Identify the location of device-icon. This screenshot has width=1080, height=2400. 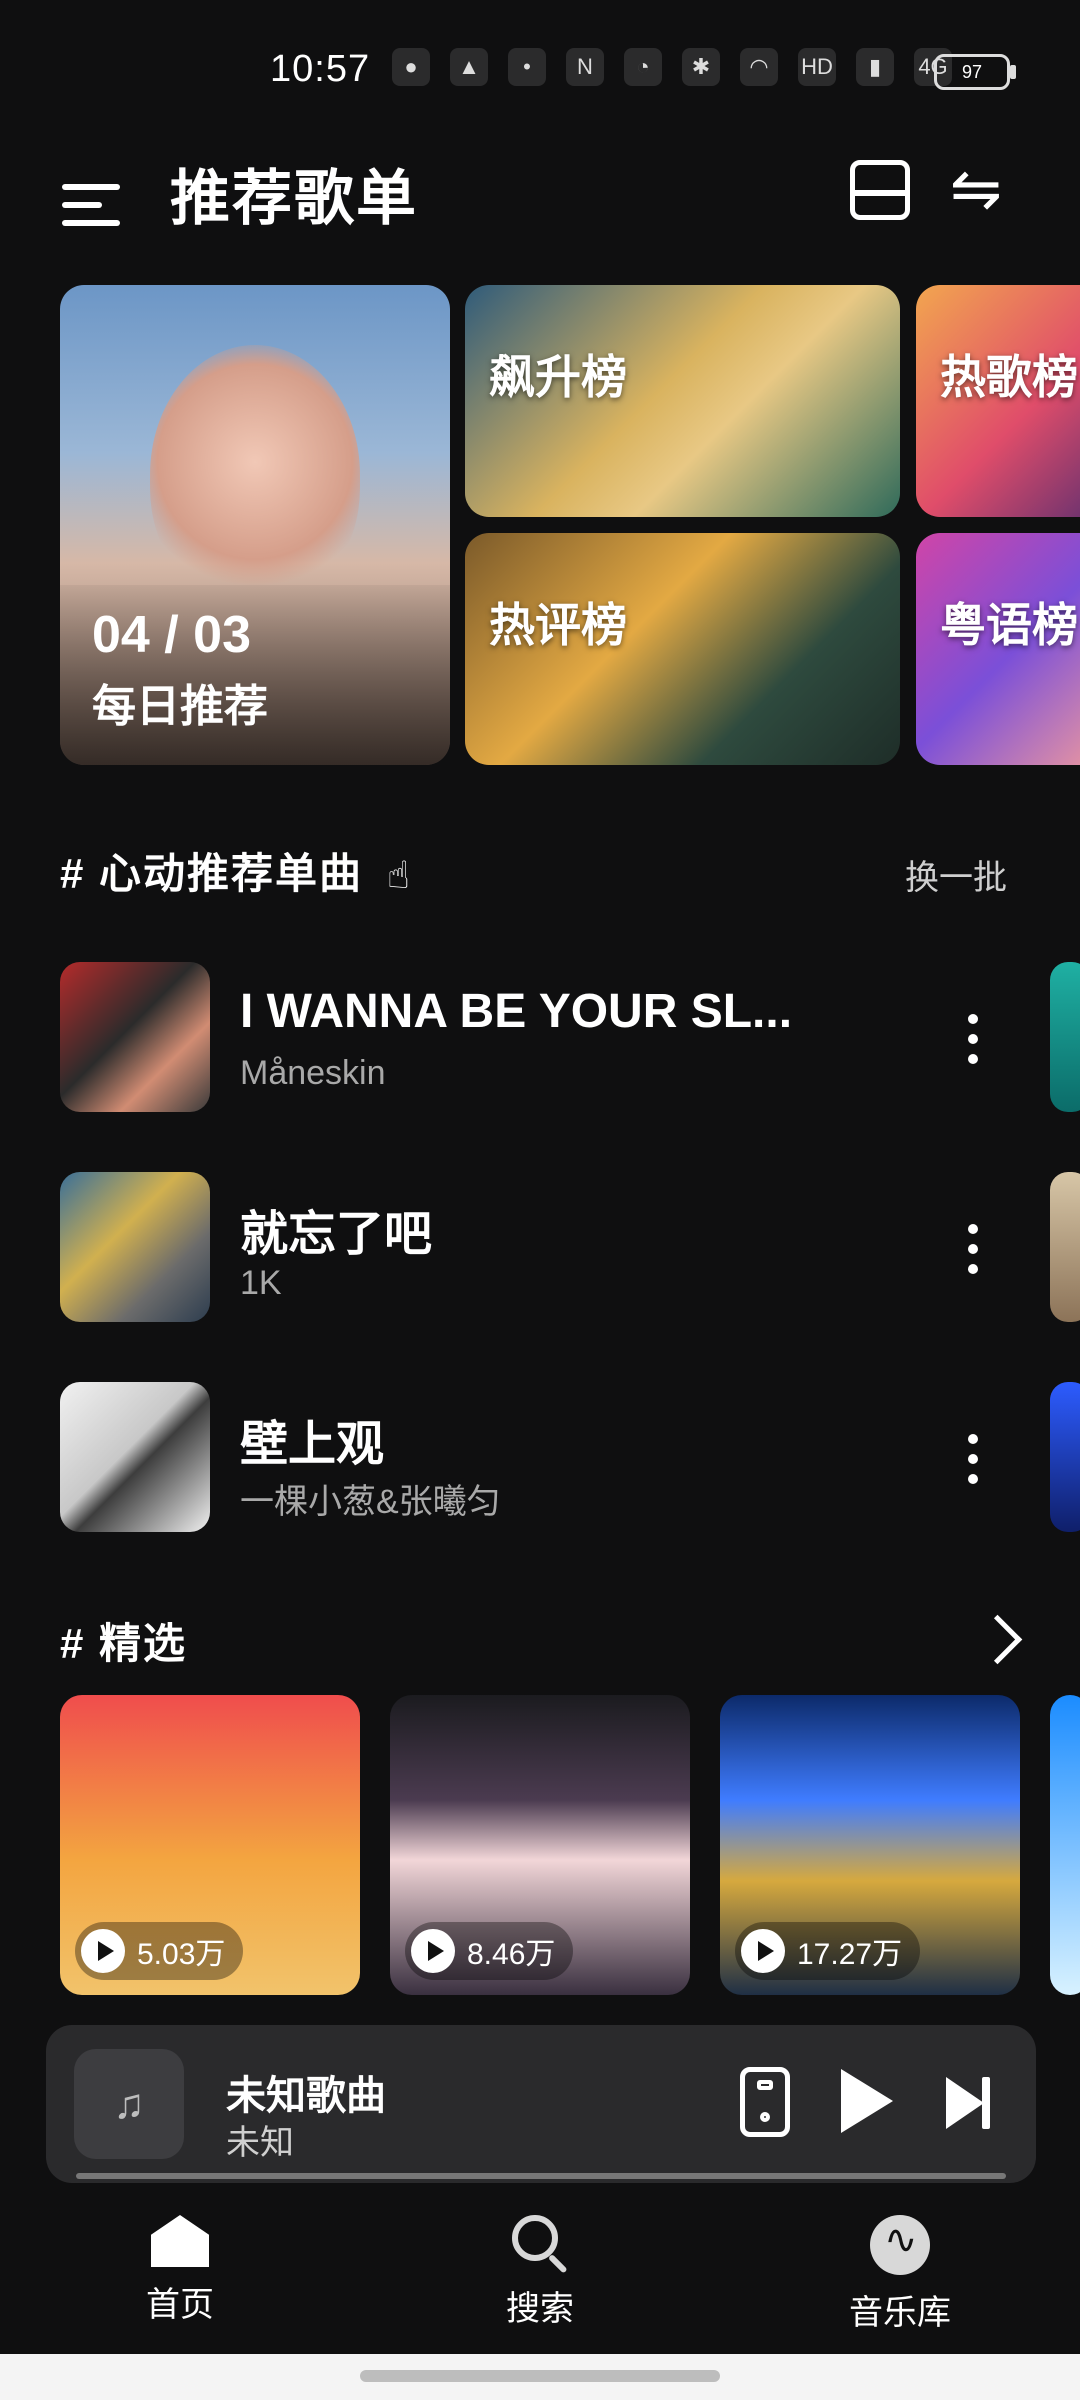
(765, 2102).